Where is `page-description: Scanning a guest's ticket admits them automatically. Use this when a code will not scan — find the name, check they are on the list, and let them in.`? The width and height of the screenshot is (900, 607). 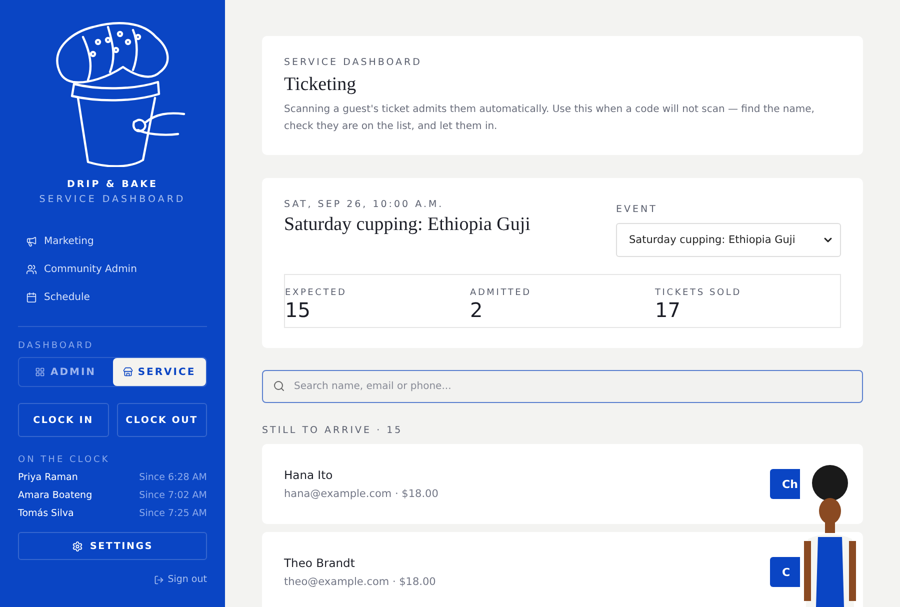
page-description: Scanning a guest's ticket admits them automatically. Use this when a code will not scan — find the name, check they are on the list, and let them in. is located at coordinates (550, 118).